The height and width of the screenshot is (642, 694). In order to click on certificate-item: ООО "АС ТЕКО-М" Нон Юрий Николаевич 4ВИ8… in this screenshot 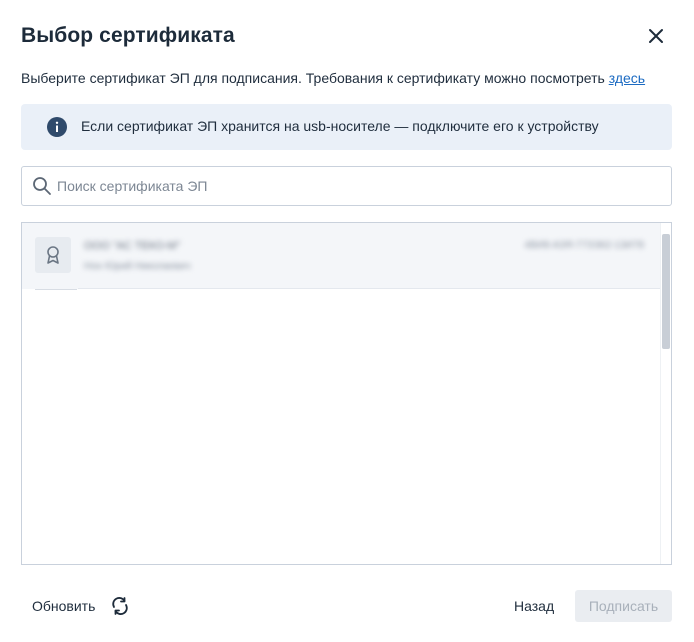, I will do `click(341, 256)`.